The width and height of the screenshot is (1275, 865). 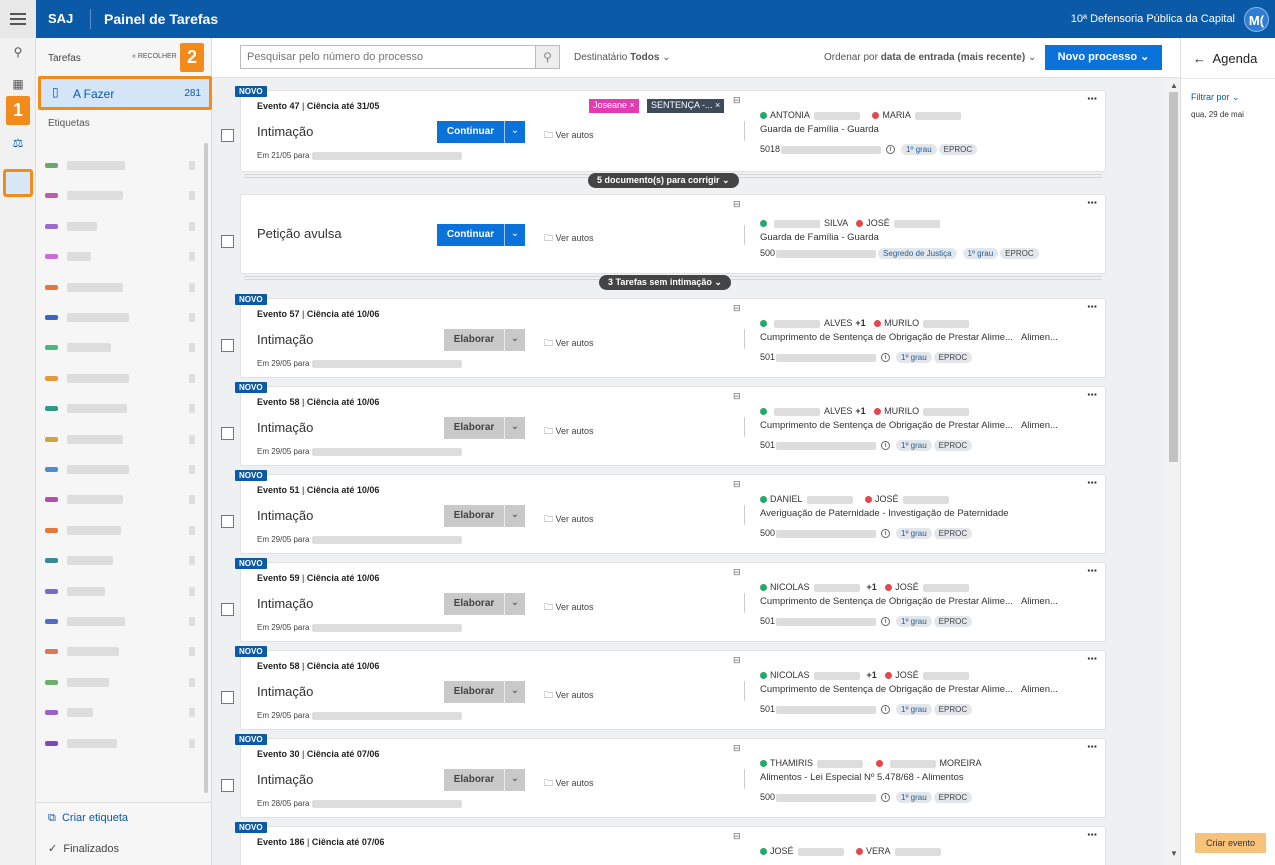 I want to click on scroll-up-icon: ▲, so click(x=1174, y=85).